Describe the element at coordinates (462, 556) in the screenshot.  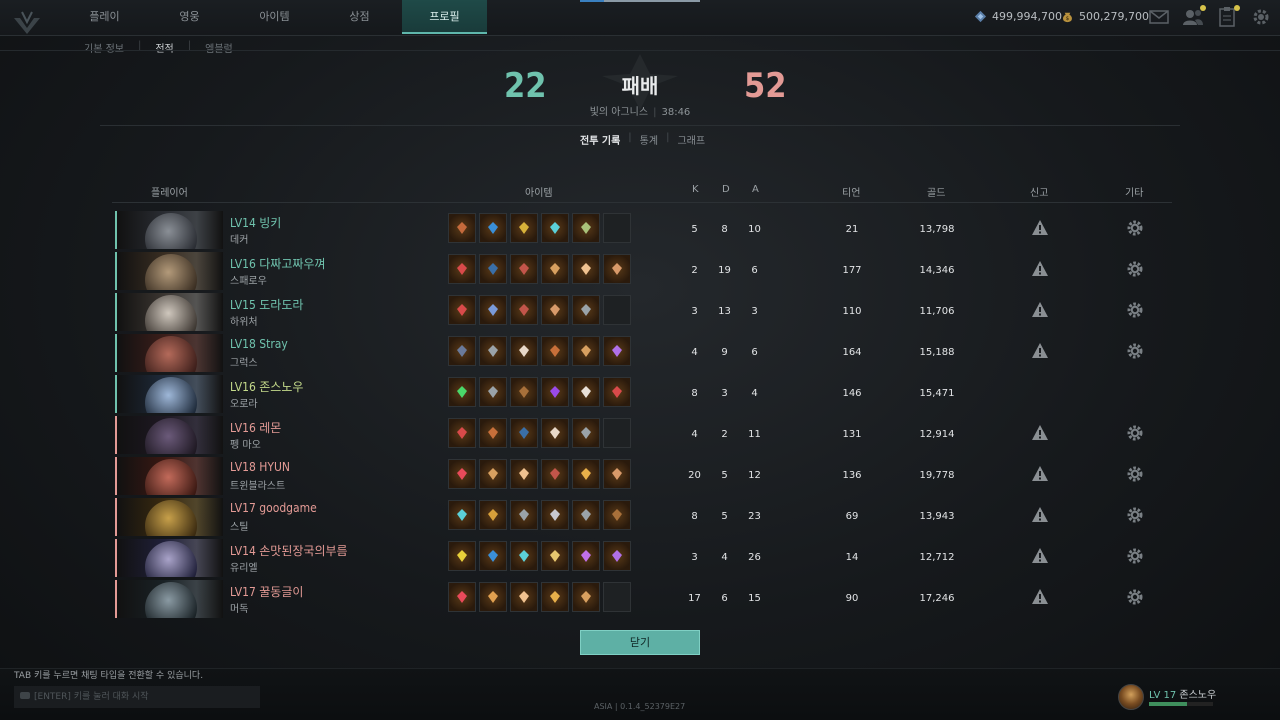
I see `item-topaz-icon` at that location.